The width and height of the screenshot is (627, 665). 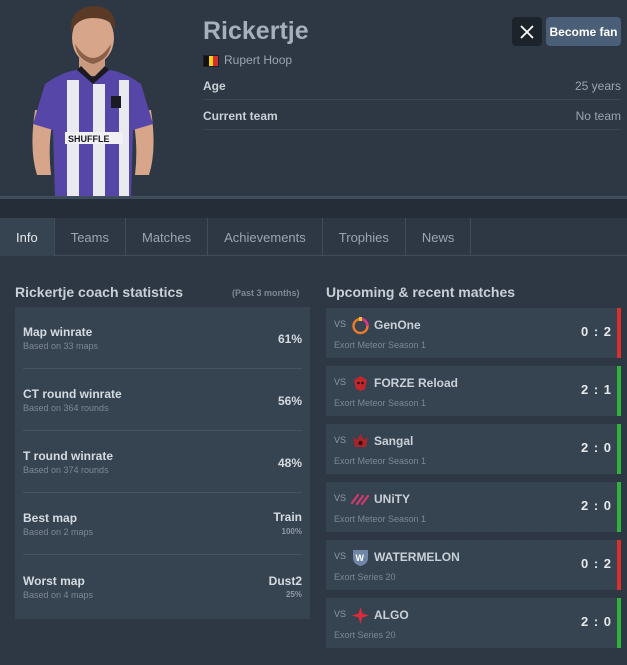 What do you see at coordinates (360, 499) in the screenshot?
I see `unity-logo-icon` at bounding box center [360, 499].